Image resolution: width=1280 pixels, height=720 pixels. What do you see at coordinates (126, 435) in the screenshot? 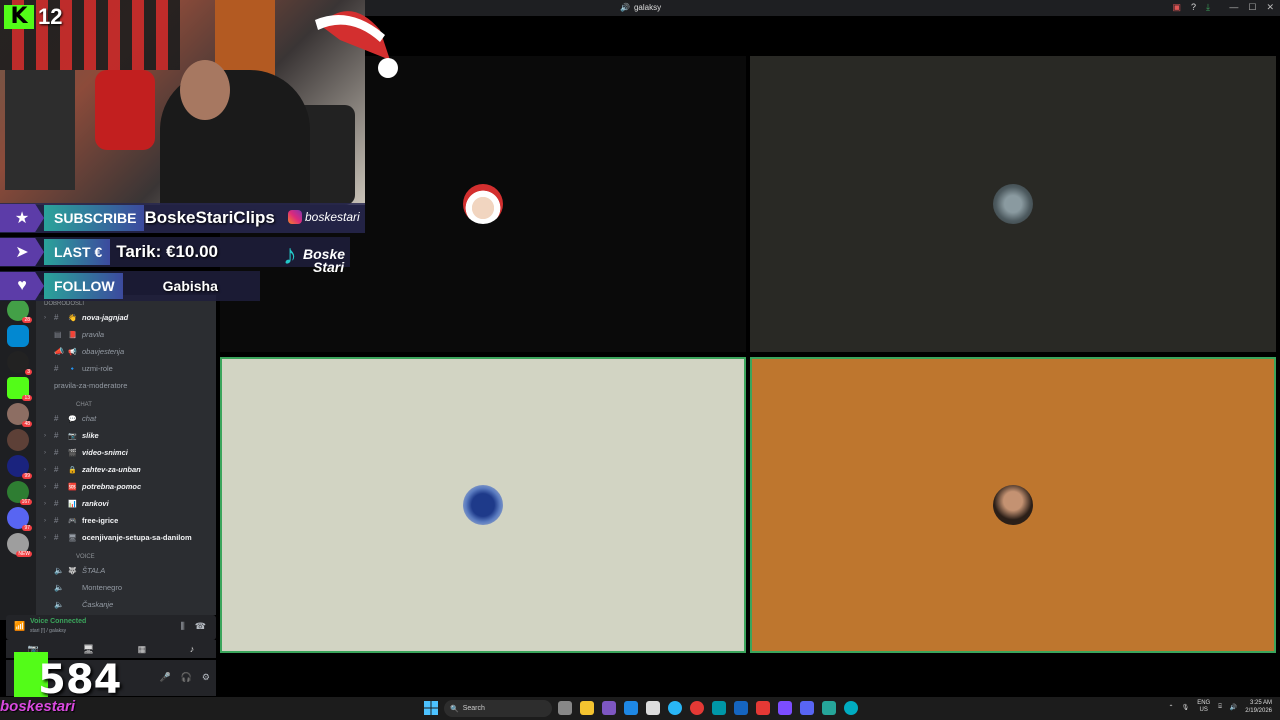
I see `channel-slike: › # 📷 slike` at bounding box center [126, 435].